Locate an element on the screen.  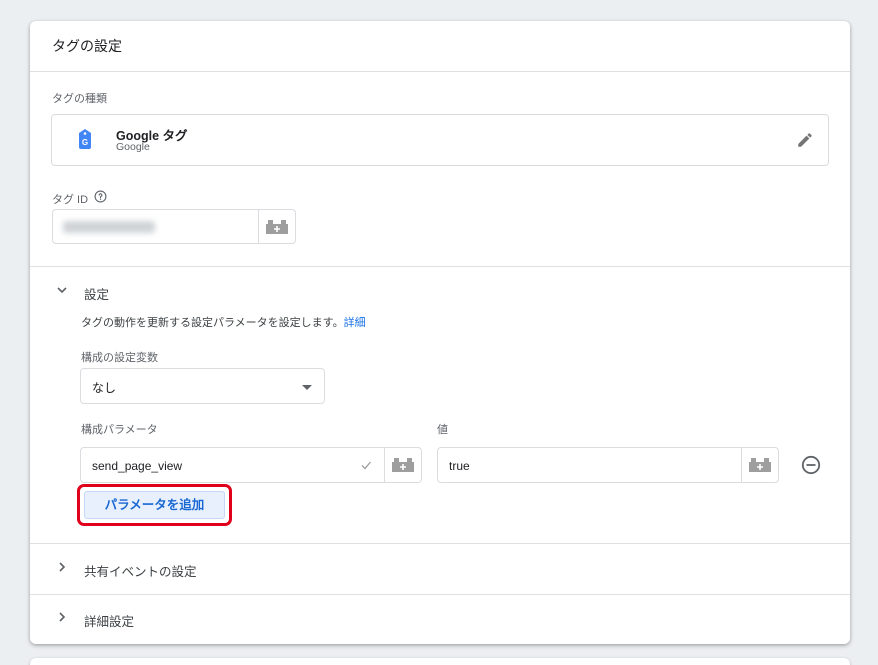
tag-id-label: タグ ID is located at coordinates (70, 200).